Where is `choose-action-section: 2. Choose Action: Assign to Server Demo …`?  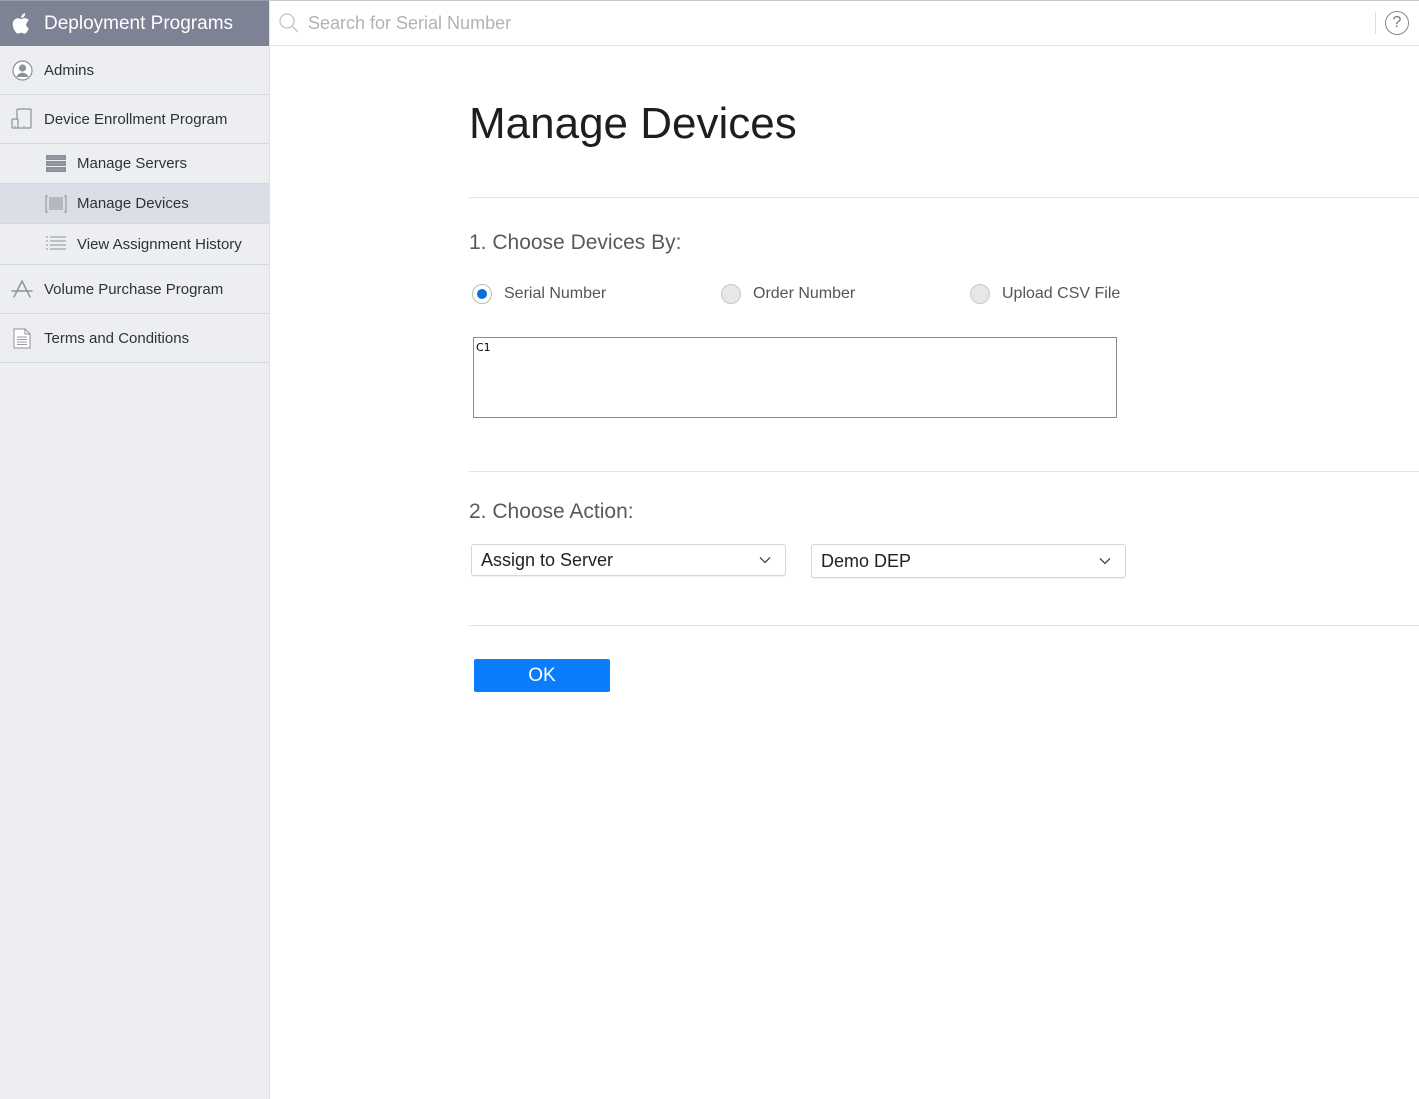 choose-action-section: 2. Choose Action: Assign to Server Demo … is located at coordinates (944, 548).